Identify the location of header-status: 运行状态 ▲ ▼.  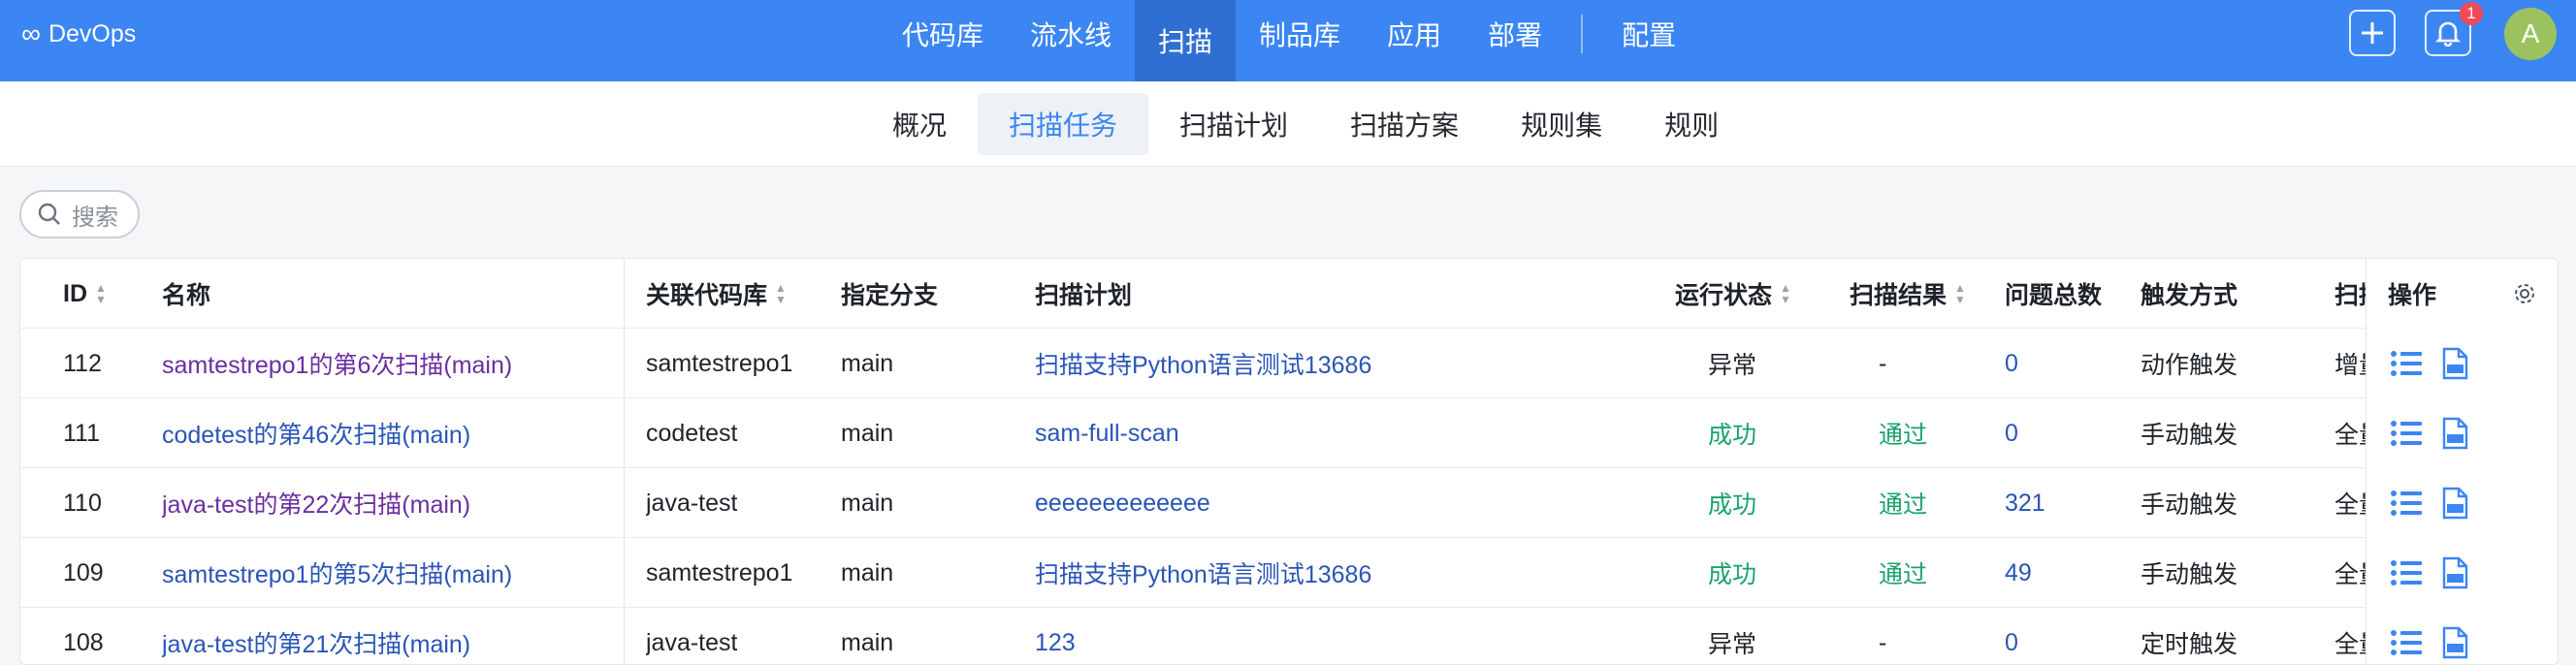
(1733, 294).